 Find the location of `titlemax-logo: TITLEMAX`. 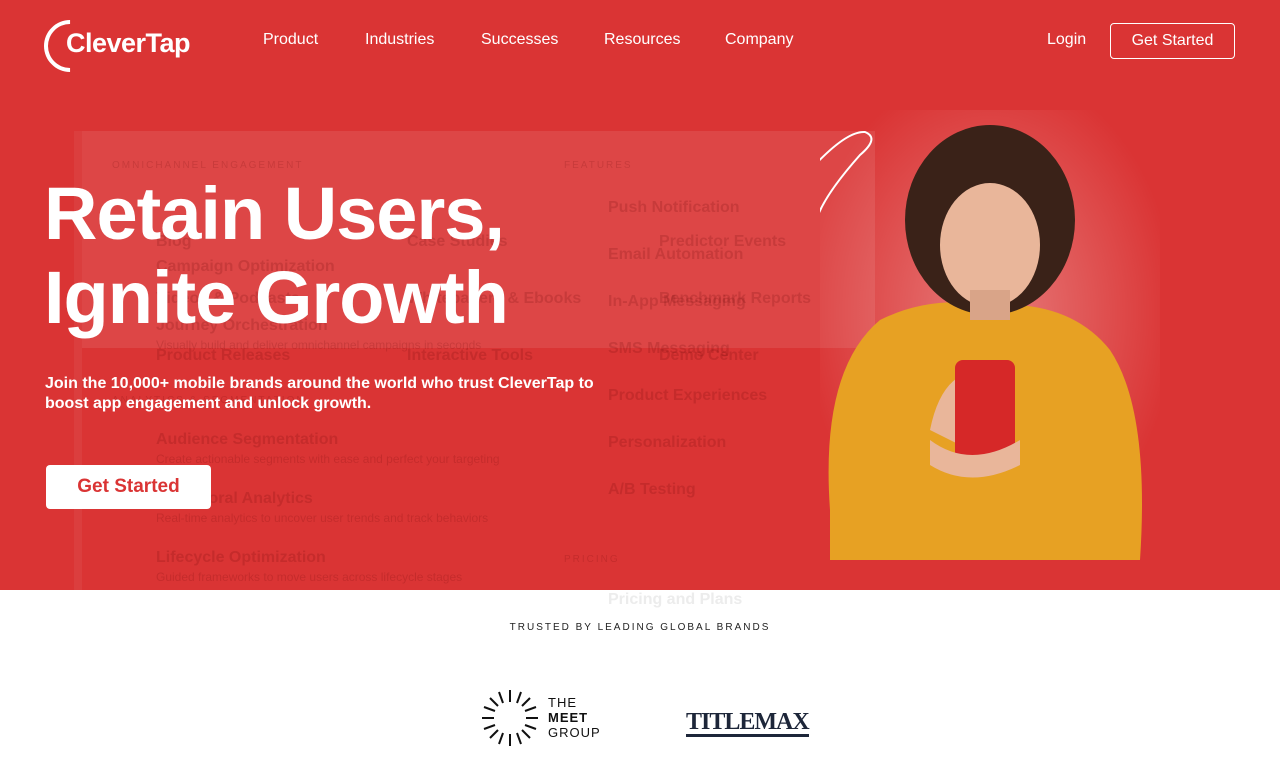

titlemax-logo: TITLEMAX is located at coordinates (748, 723).